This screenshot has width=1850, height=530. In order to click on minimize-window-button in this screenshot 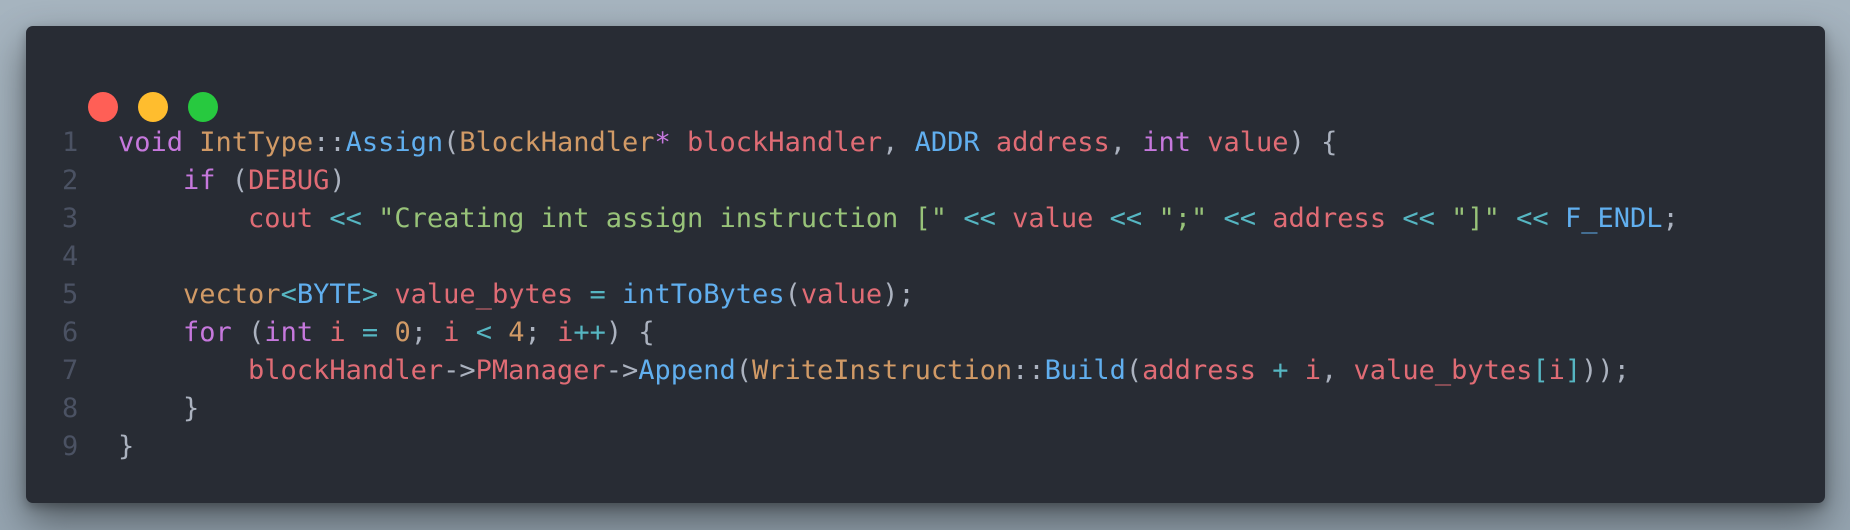, I will do `click(153, 107)`.